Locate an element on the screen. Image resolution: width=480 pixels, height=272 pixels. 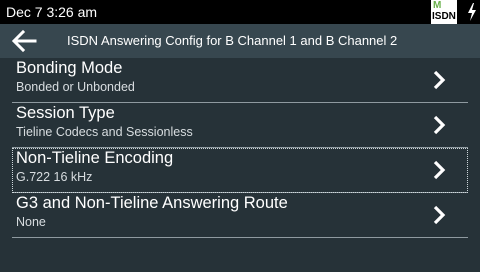
isdn-badge-m: M is located at coordinates (437, 5).